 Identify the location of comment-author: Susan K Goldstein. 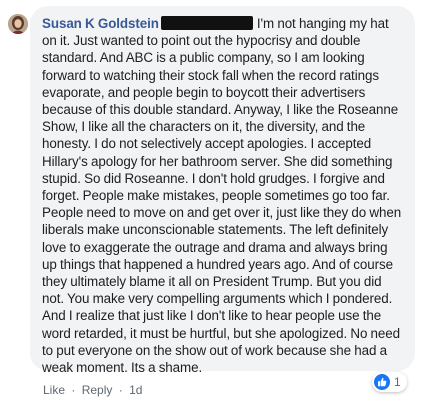
(100, 23).